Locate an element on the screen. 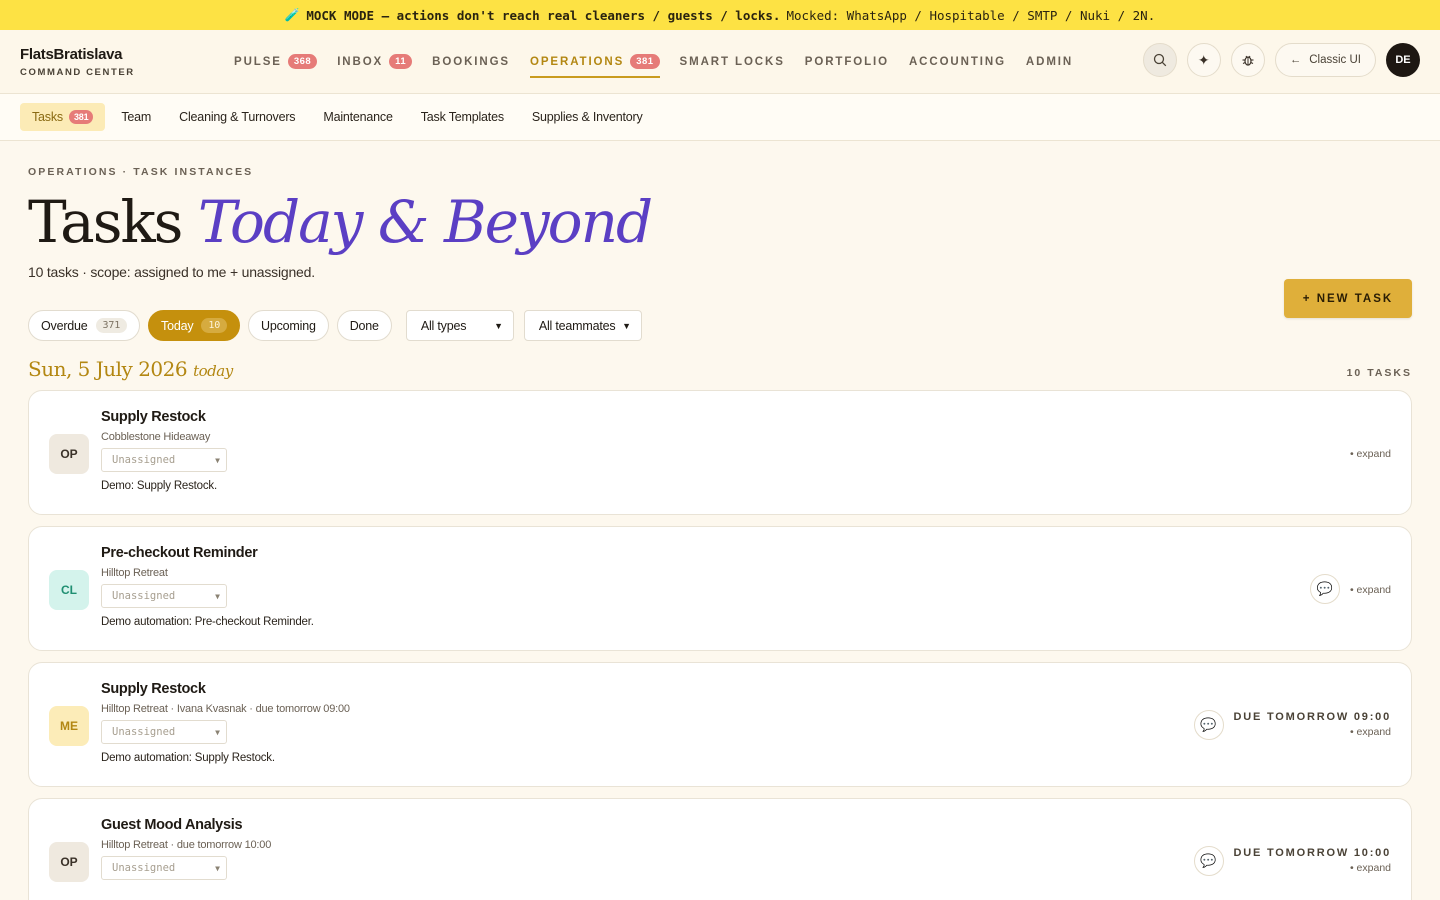  task-actions: • expand is located at coordinates (1370, 452).